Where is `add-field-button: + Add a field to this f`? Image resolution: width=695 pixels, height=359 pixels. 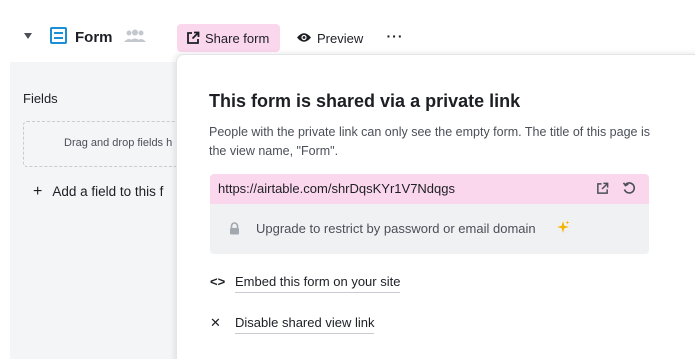
add-field-button: + Add a field to this f is located at coordinates (98, 192).